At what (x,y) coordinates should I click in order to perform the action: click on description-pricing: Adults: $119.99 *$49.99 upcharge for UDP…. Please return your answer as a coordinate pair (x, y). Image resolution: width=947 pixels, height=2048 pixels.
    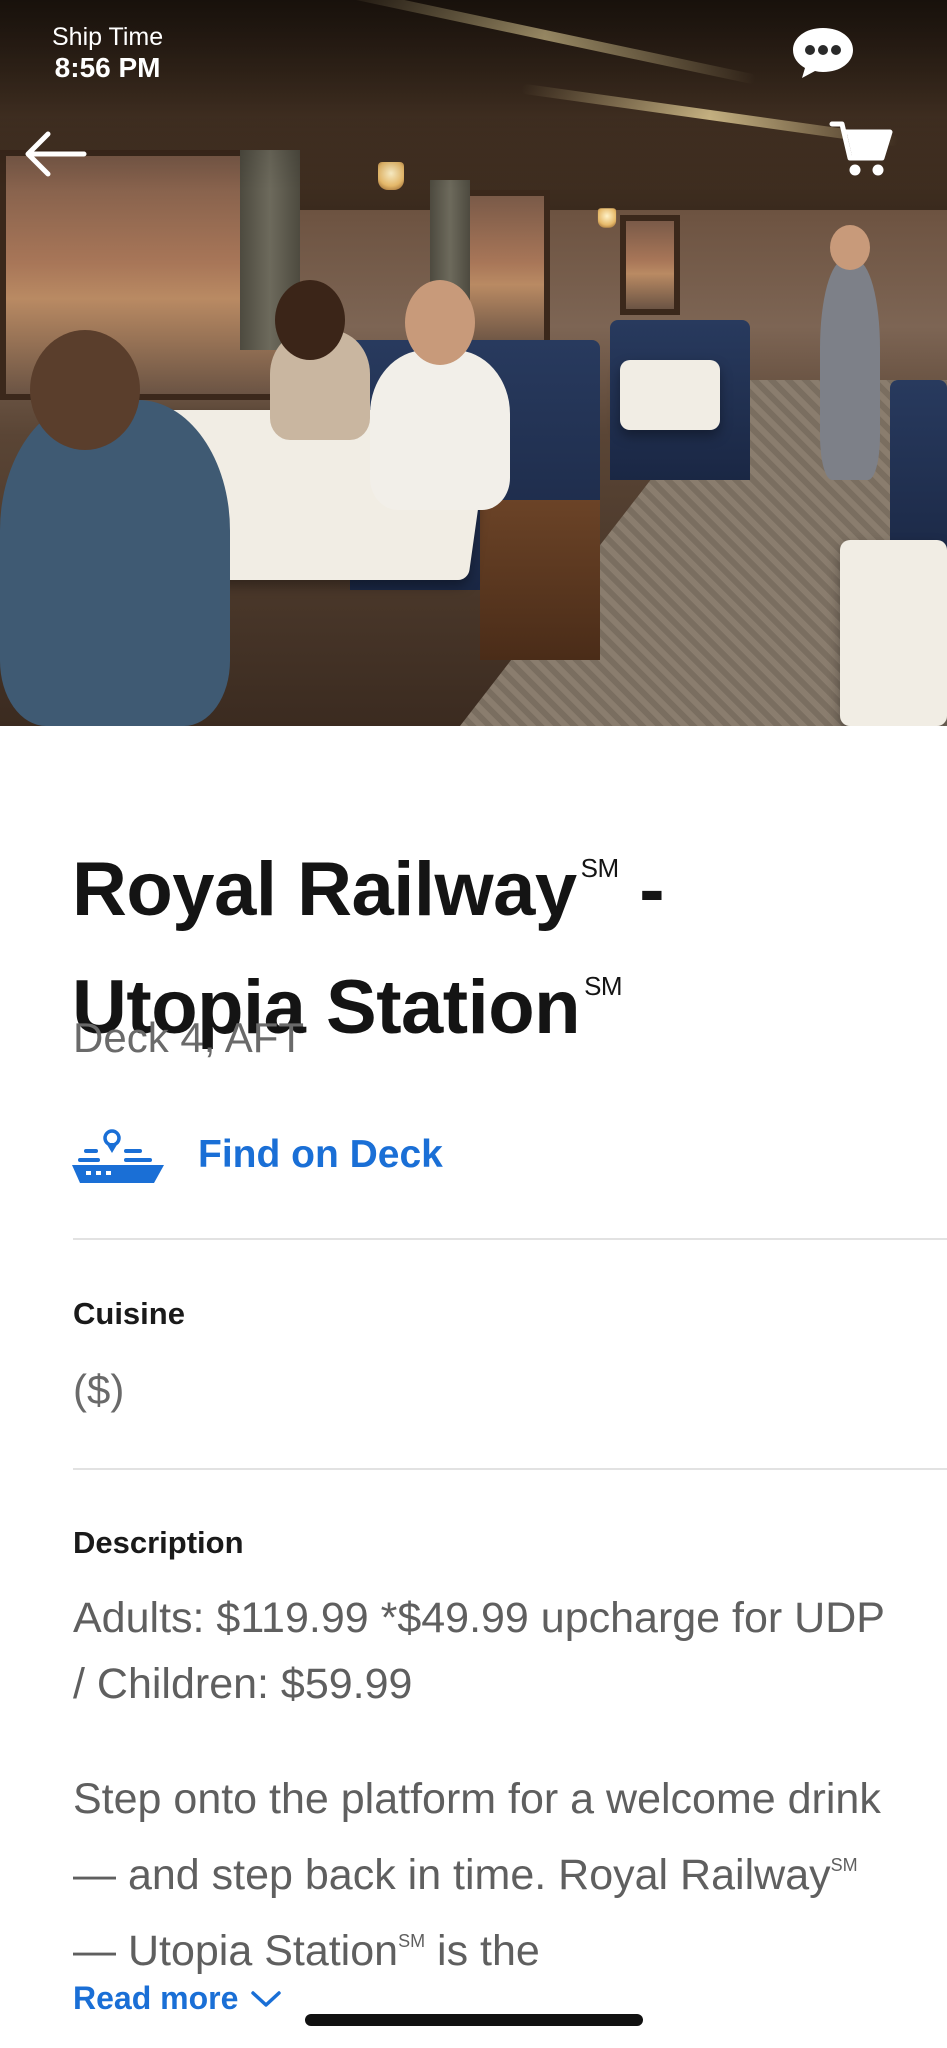
    Looking at the image, I should click on (479, 1651).